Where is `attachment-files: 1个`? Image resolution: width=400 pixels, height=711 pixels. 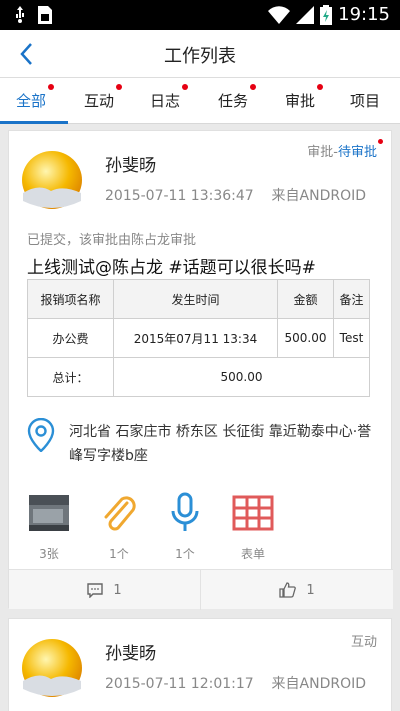
attachment-files: 1个 is located at coordinates (119, 526).